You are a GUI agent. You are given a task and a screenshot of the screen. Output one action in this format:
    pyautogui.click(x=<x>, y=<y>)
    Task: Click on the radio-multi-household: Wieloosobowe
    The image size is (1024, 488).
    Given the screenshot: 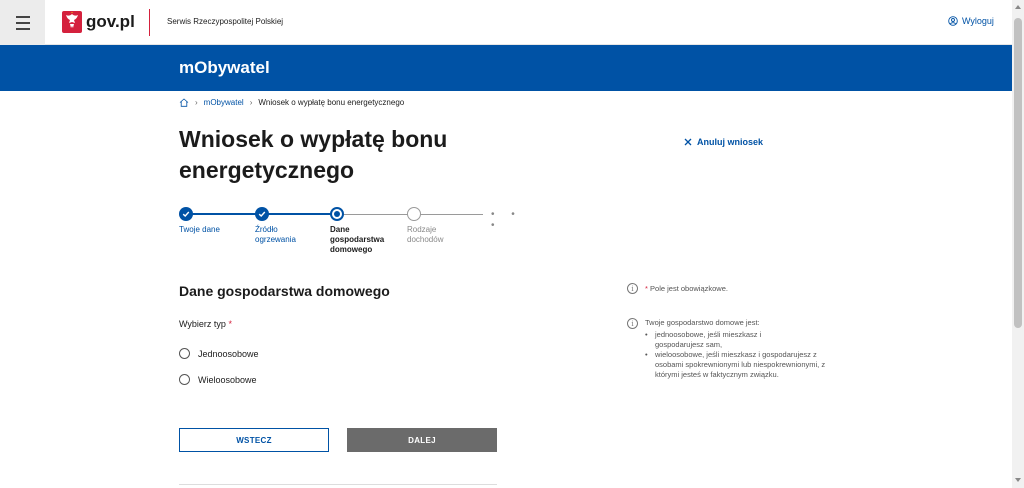 What is the action you would take?
    pyautogui.click(x=218, y=379)
    